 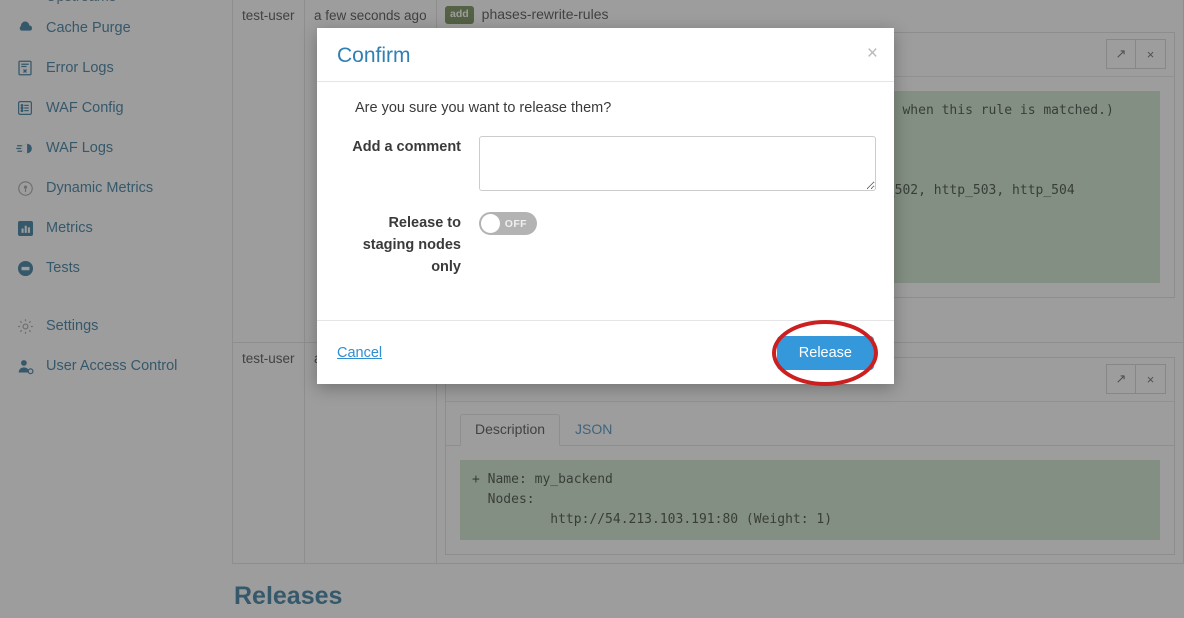 I want to click on dialog-title: Confirm, so click(x=374, y=55).